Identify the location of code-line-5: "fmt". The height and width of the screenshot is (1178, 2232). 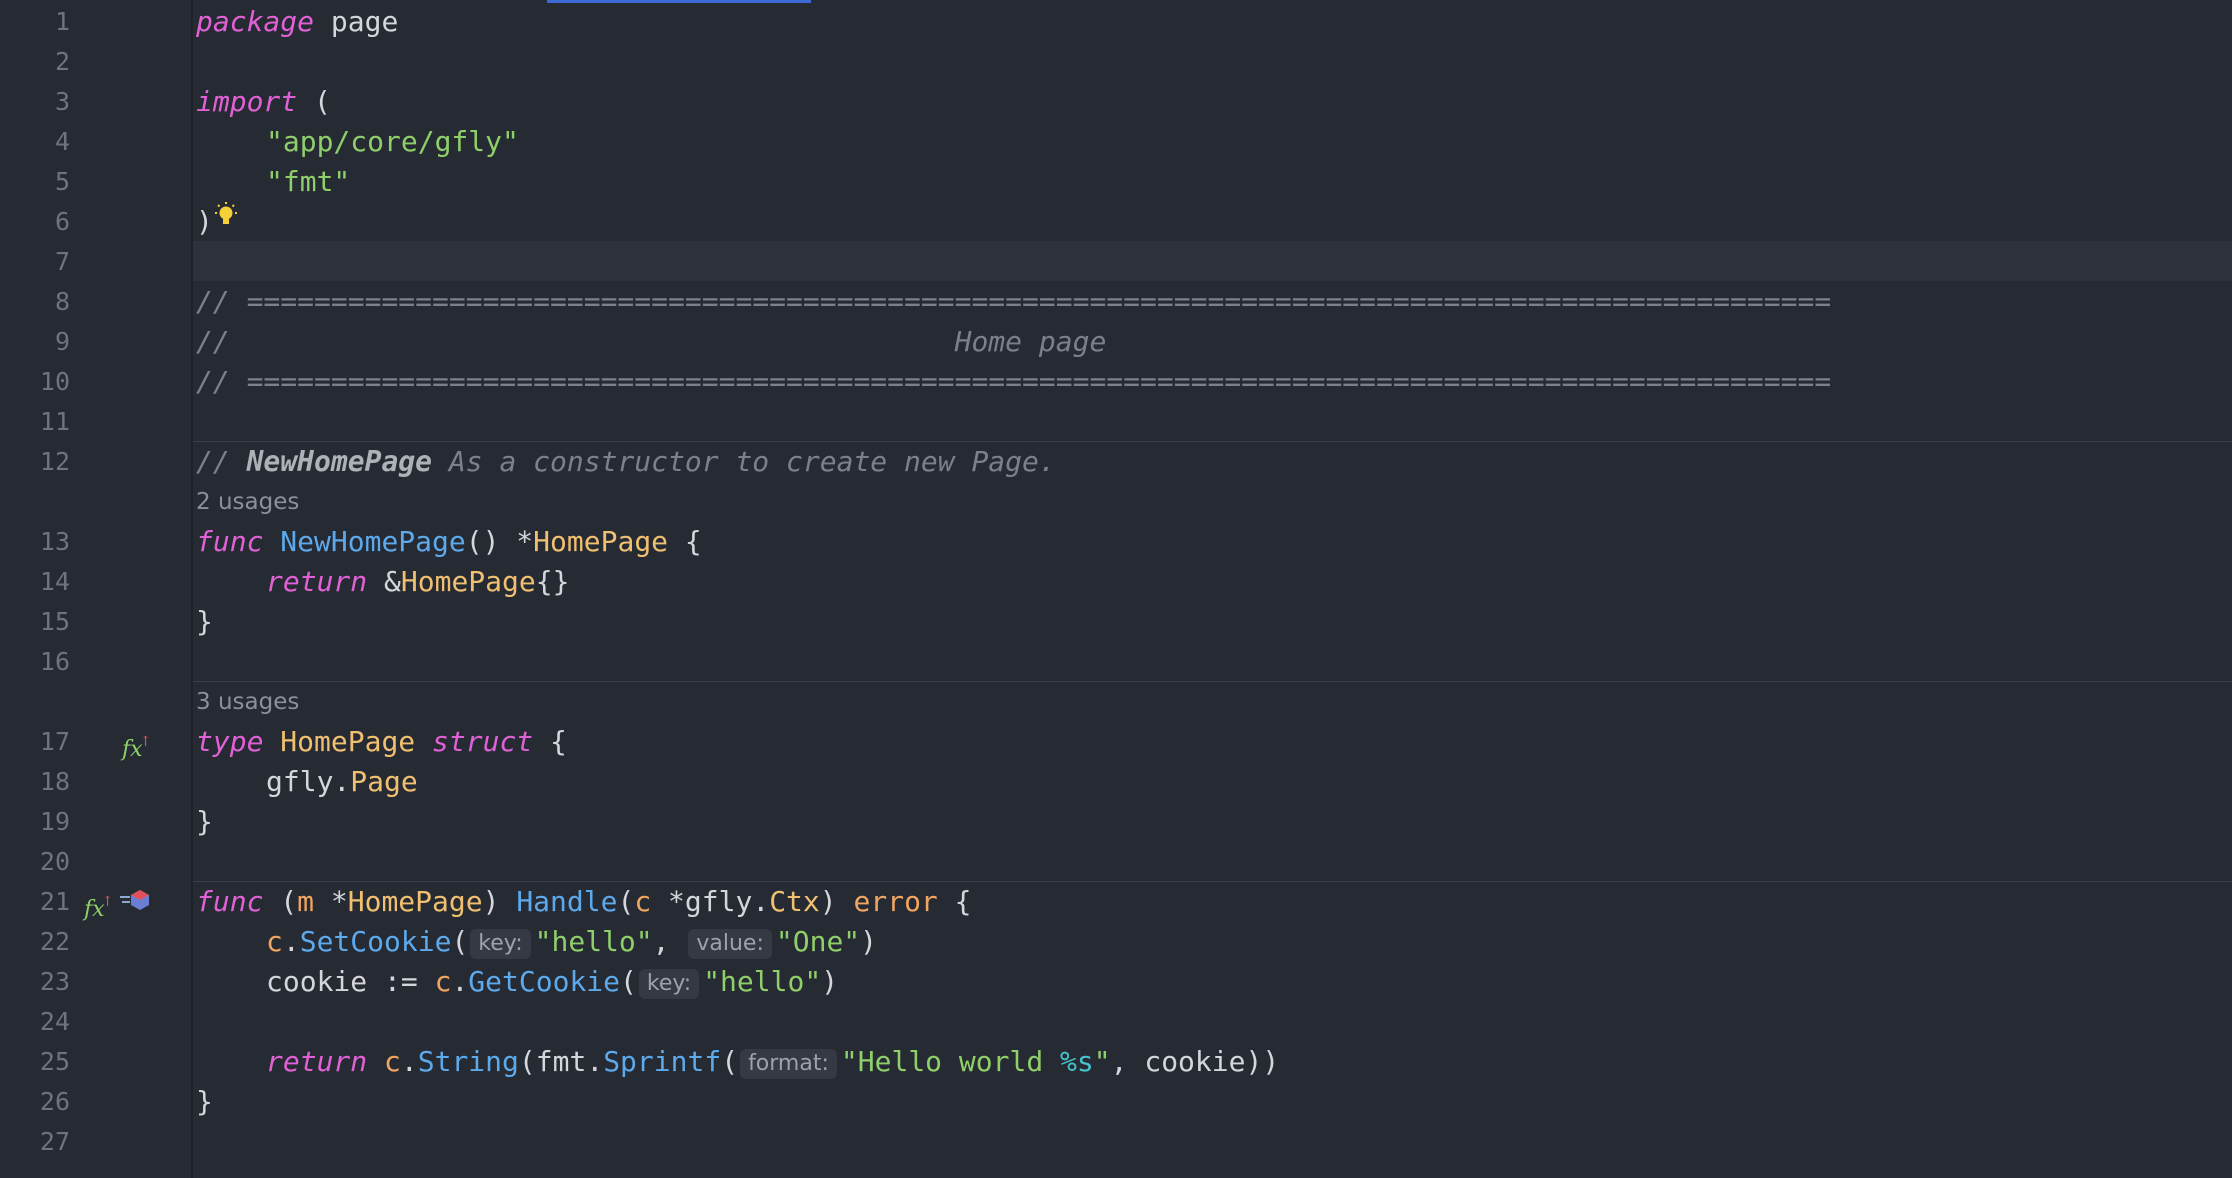
(308, 182).